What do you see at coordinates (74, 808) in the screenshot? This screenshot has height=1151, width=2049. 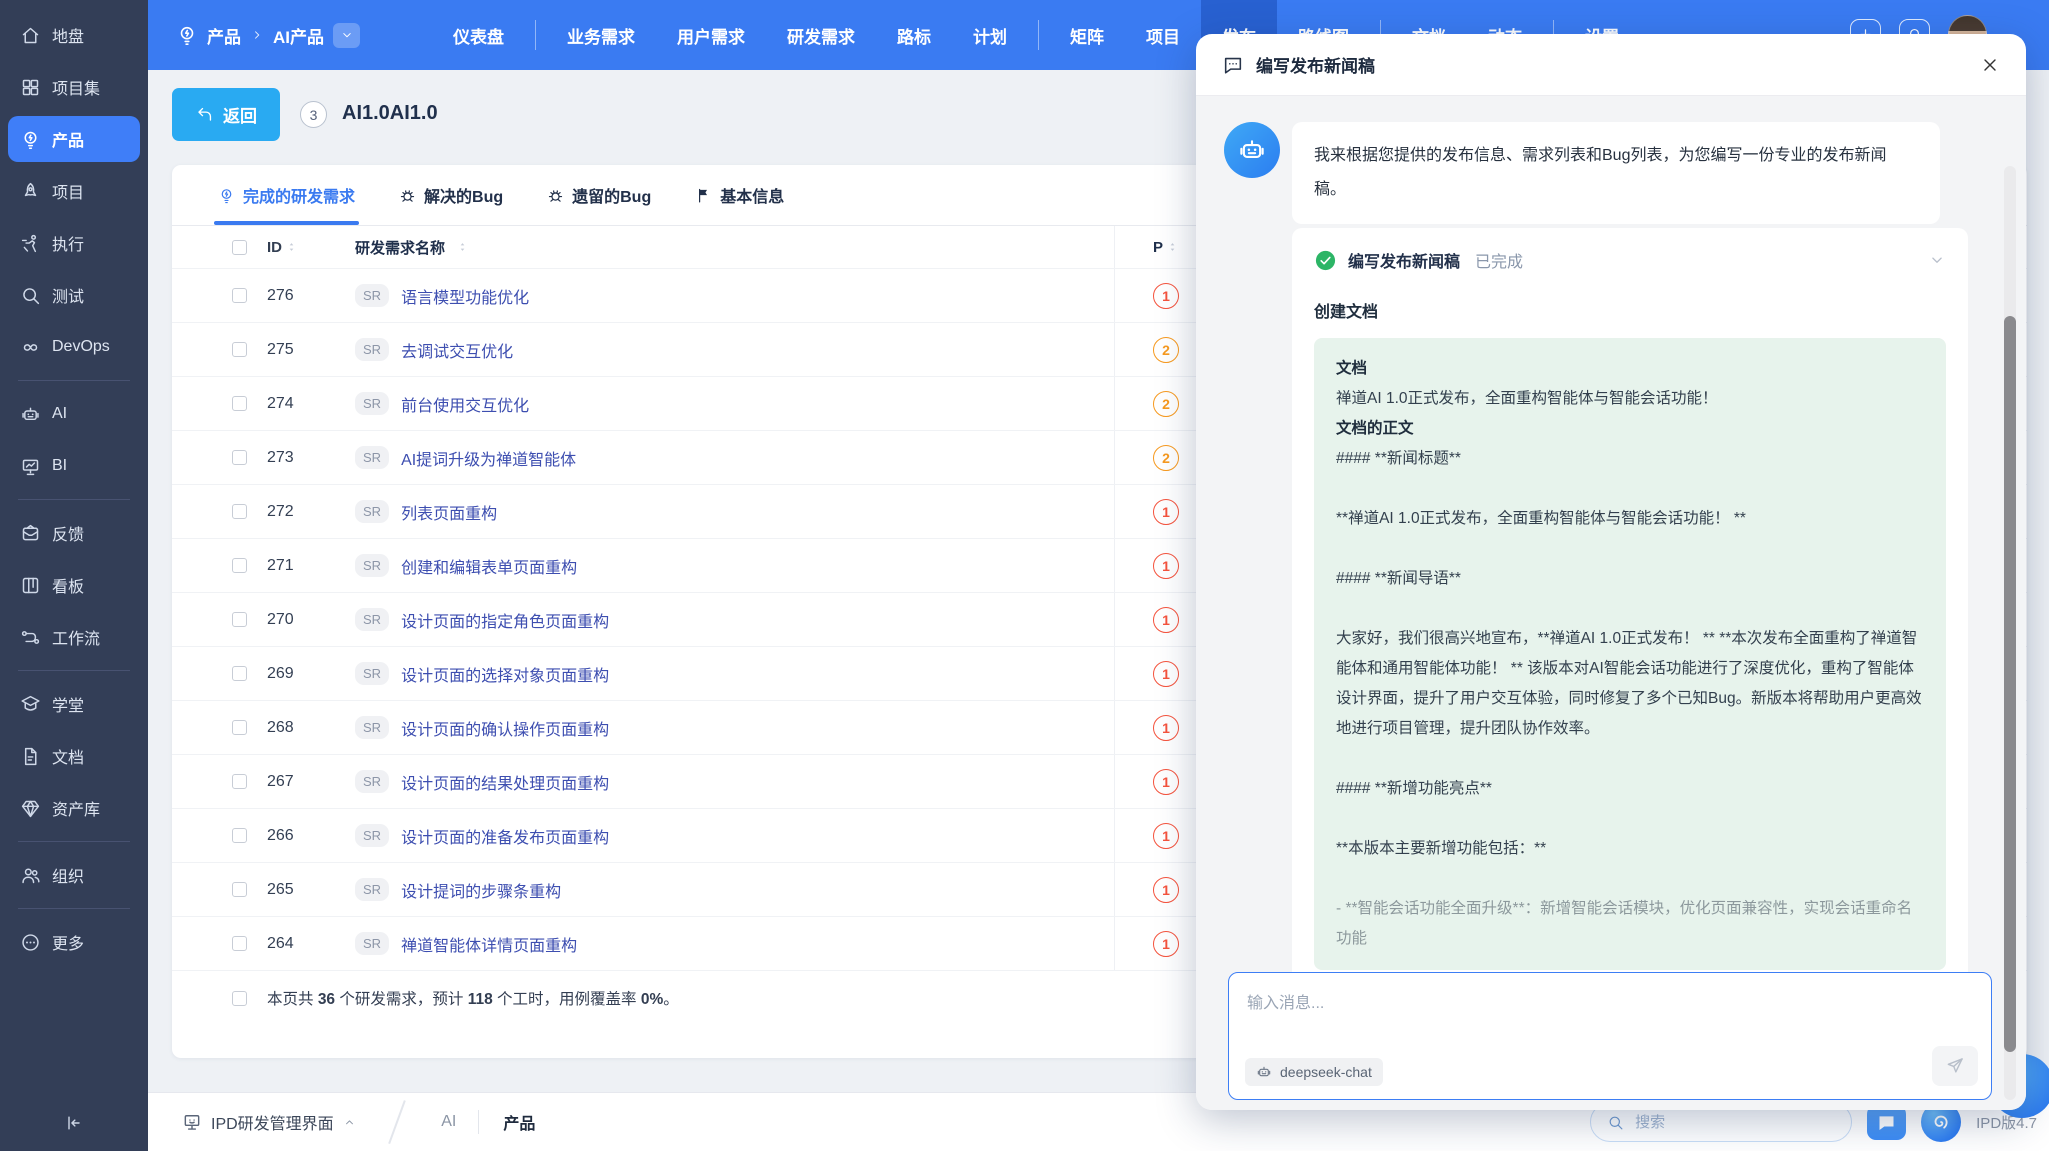 I see `sidebar-item: 资产库` at bounding box center [74, 808].